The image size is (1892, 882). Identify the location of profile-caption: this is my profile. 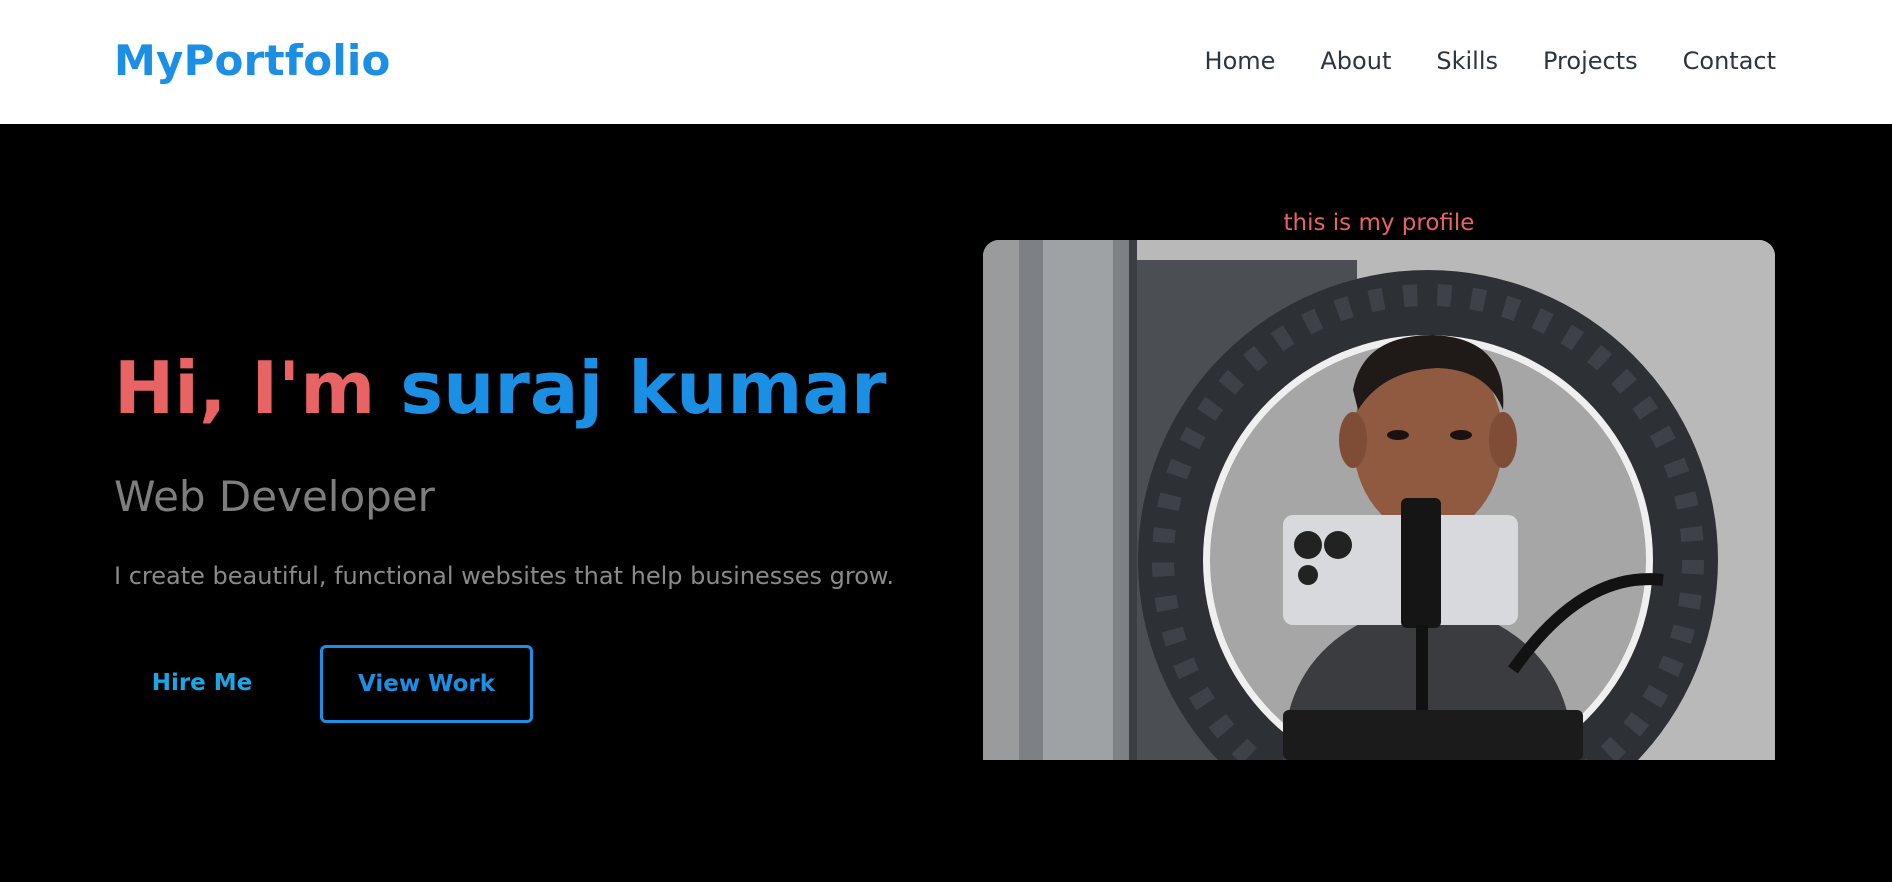
(1379, 223).